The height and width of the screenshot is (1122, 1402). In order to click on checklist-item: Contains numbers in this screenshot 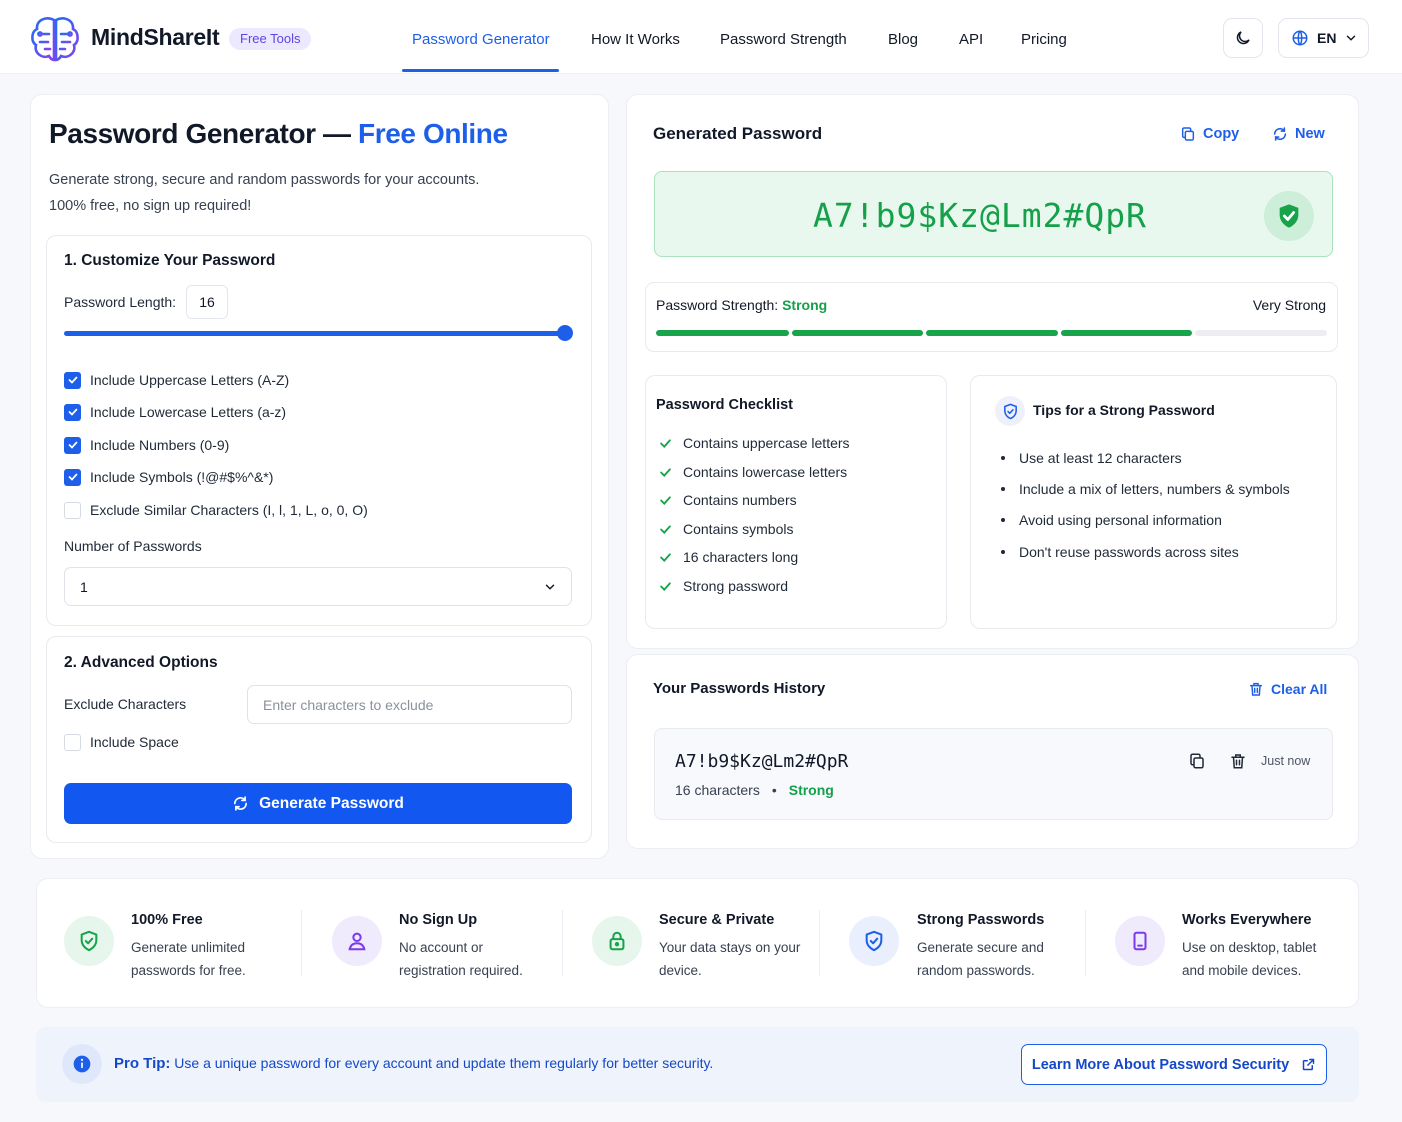, I will do `click(727, 500)`.